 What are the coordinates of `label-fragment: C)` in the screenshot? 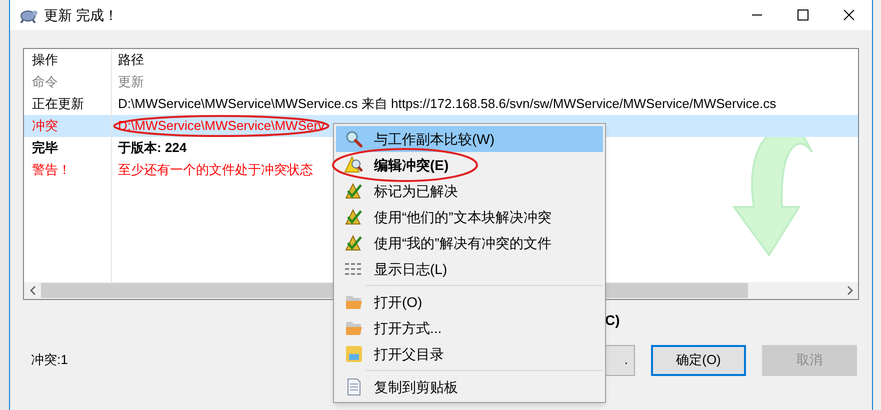 It's located at (612, 320).